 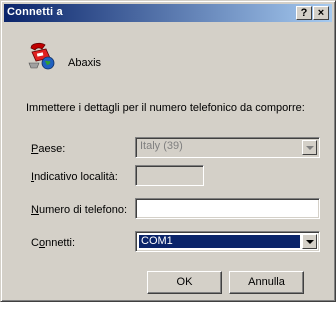 I want to click on connect-using-select: COM1, so click(x=227, y=241).